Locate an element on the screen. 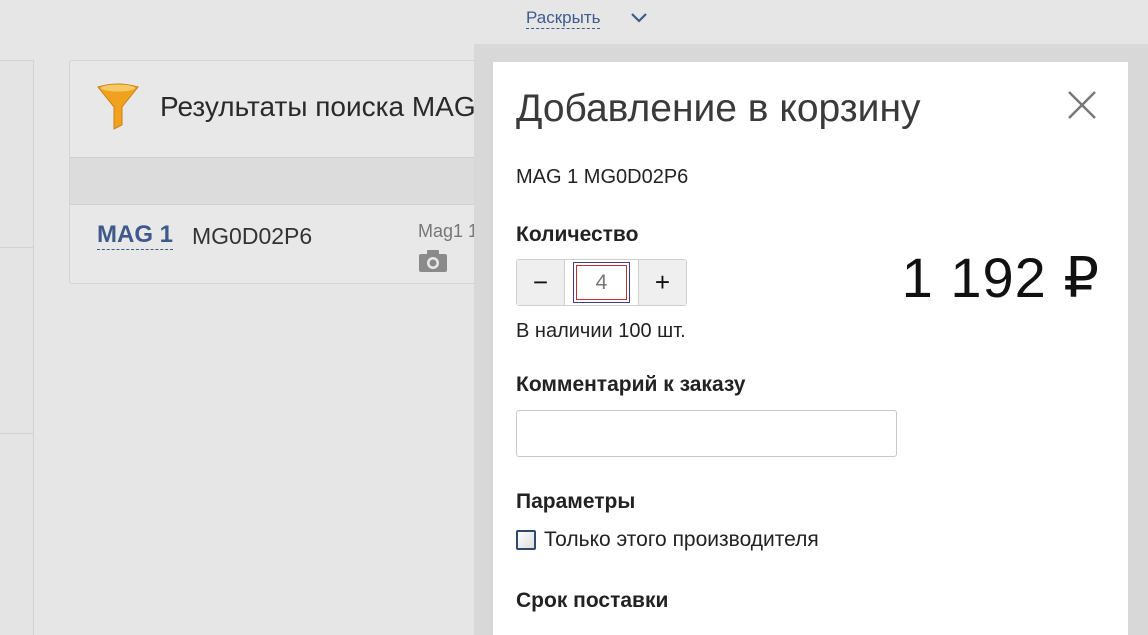 This screenshot has width=1148, height=635. close-icon is located at coordinates (1082, 105).